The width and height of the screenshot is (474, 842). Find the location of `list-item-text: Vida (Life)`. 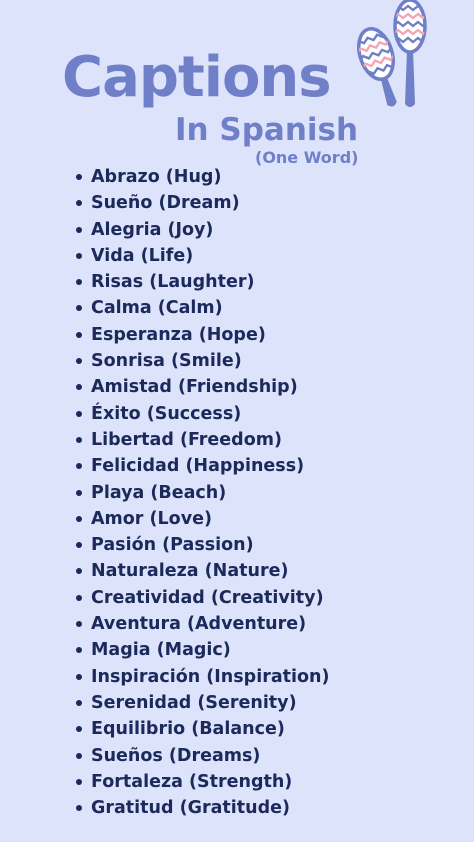

list-item-text: Vida (Life) is located at coordinates (142, 255).